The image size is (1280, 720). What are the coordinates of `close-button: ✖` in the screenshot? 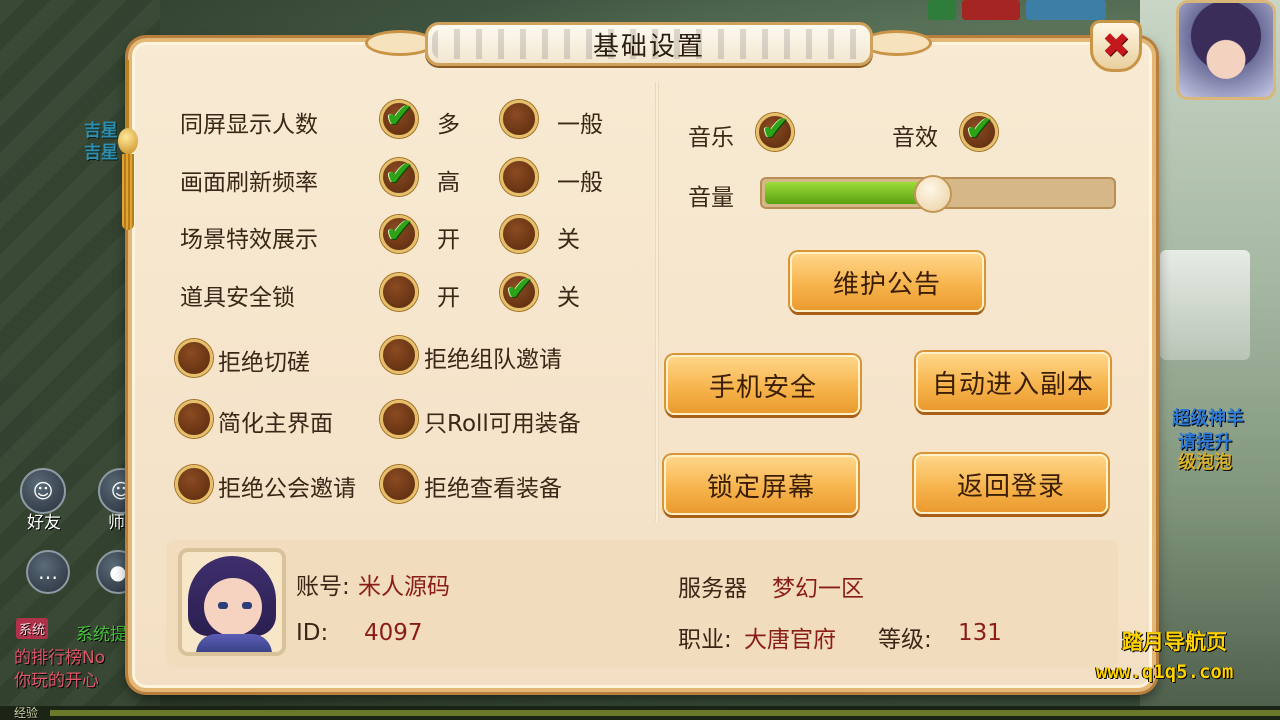 It's located at (1116, 46).